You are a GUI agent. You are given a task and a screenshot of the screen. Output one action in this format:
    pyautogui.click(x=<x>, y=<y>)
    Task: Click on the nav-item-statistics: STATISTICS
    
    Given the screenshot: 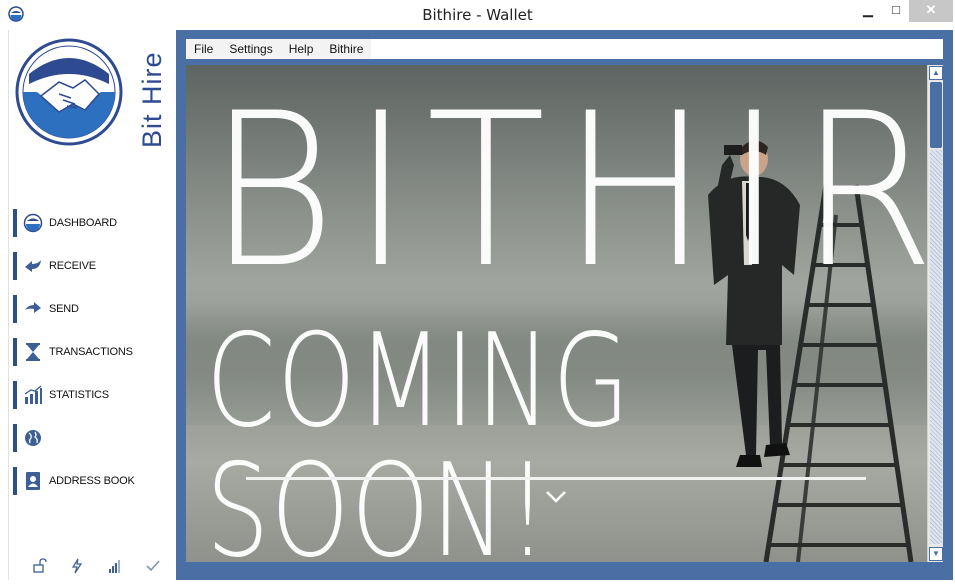 What is the action you would take?
    pyautogui.click(x=93, y=395)
    